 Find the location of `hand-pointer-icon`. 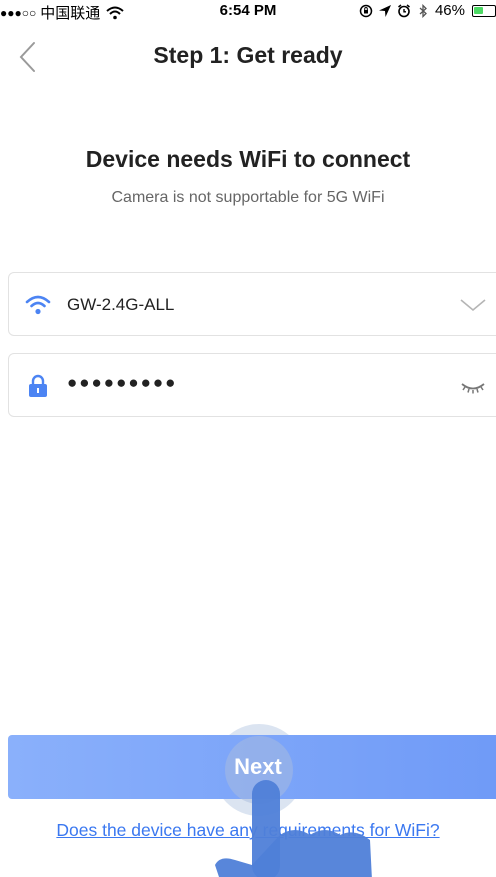

hand-pointer-icon is located at coordinates (293, 828).